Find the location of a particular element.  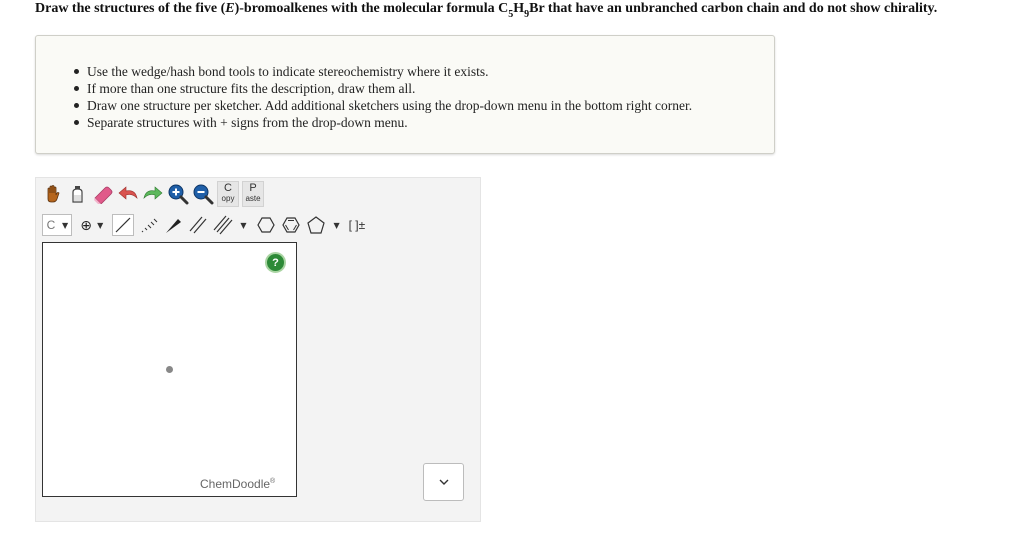

redo-icon is located at coordinates (153, 194).